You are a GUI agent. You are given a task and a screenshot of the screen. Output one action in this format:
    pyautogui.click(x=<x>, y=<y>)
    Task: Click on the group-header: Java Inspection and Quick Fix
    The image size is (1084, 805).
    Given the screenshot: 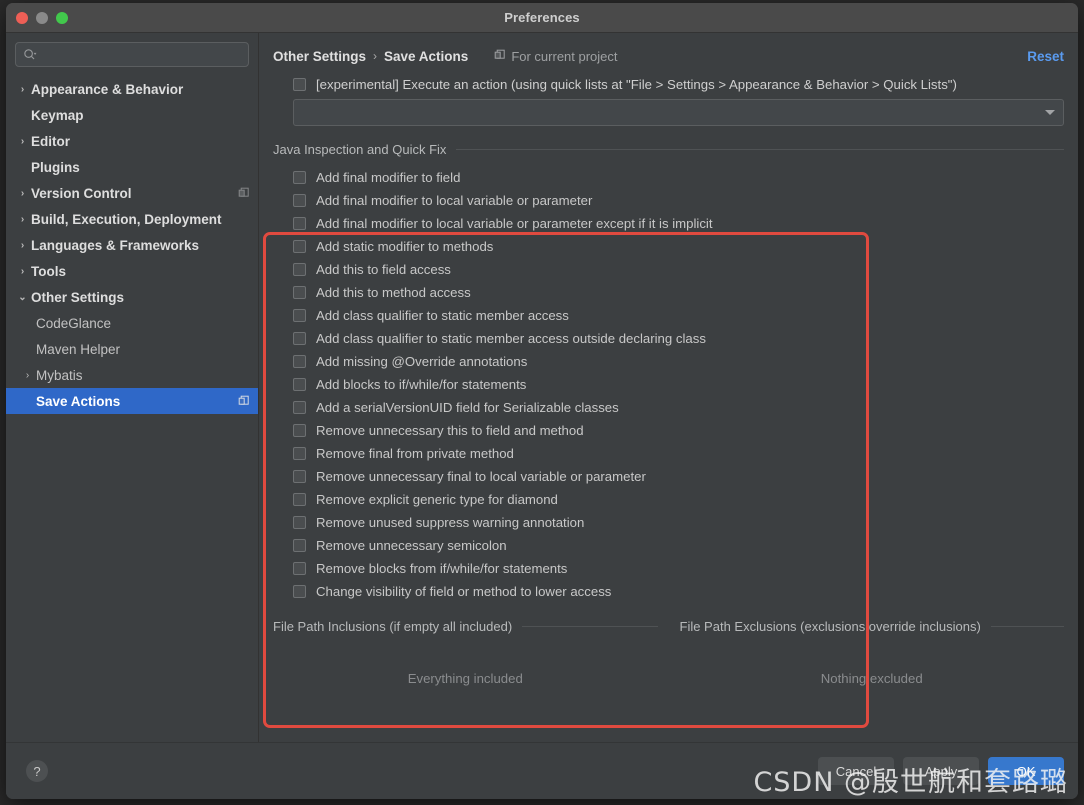 What is the action you would take?
    pyautogui.click(x=668, y=149)
    